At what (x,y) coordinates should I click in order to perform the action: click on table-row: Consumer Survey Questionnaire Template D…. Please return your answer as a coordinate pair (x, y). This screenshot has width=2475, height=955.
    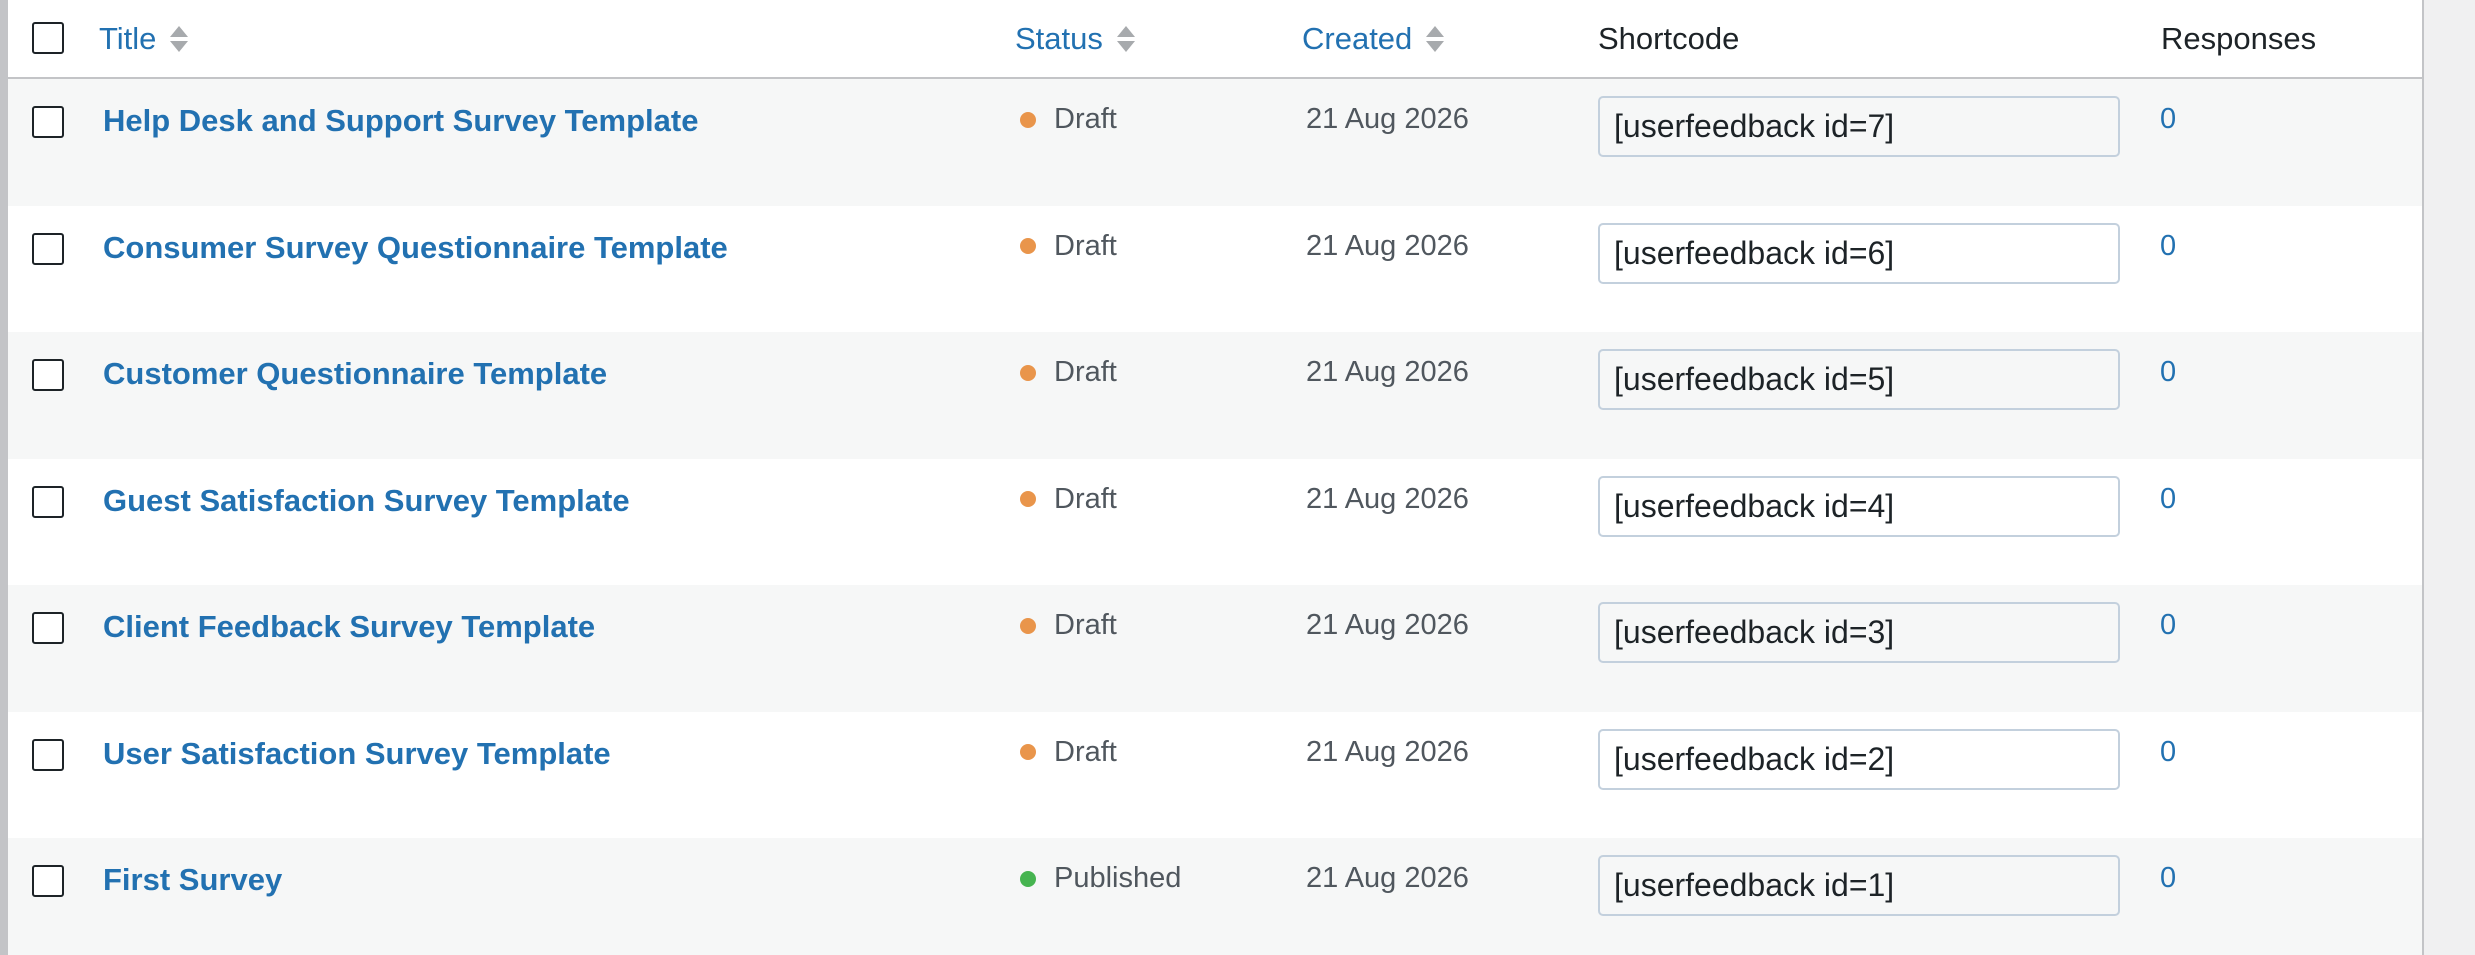
    Looking at the image, I should click on (1215, 269).